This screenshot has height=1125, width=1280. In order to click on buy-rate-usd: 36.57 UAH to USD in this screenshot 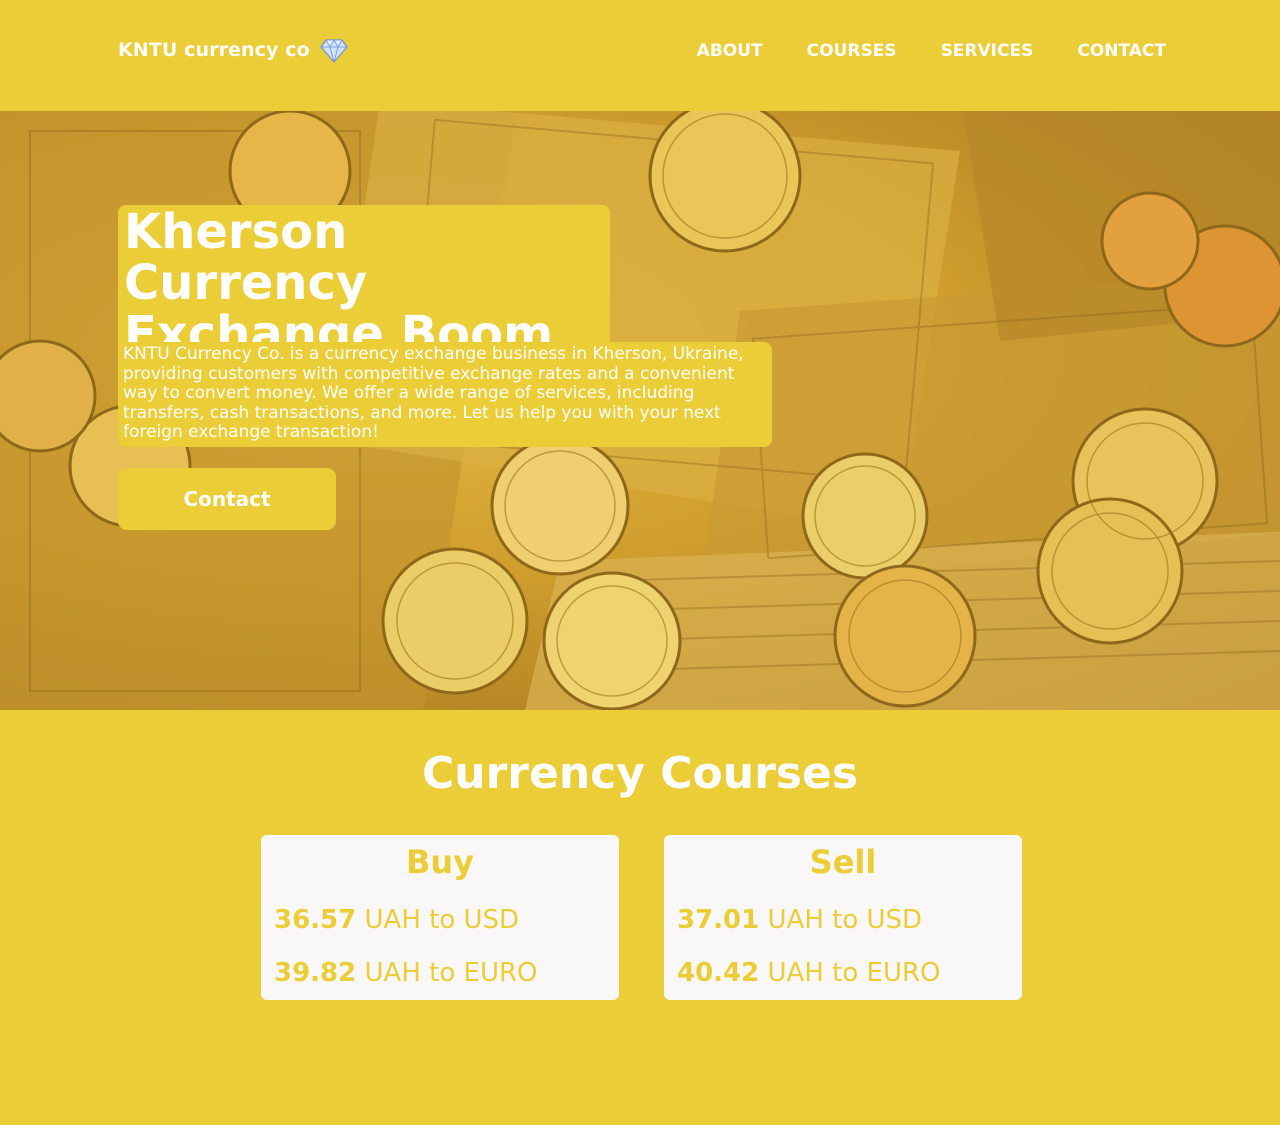, I will do `click(396, 920)`.